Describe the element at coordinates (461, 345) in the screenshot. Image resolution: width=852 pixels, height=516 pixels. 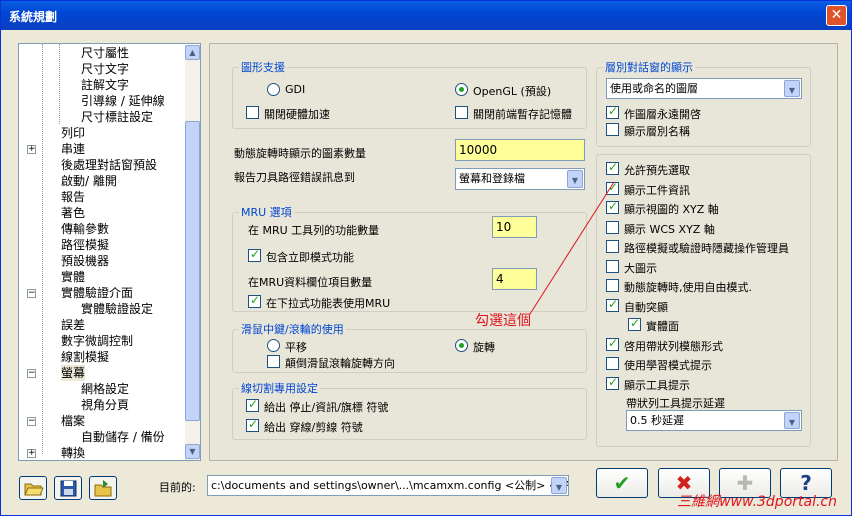
I see `rotate-radio` at that location.